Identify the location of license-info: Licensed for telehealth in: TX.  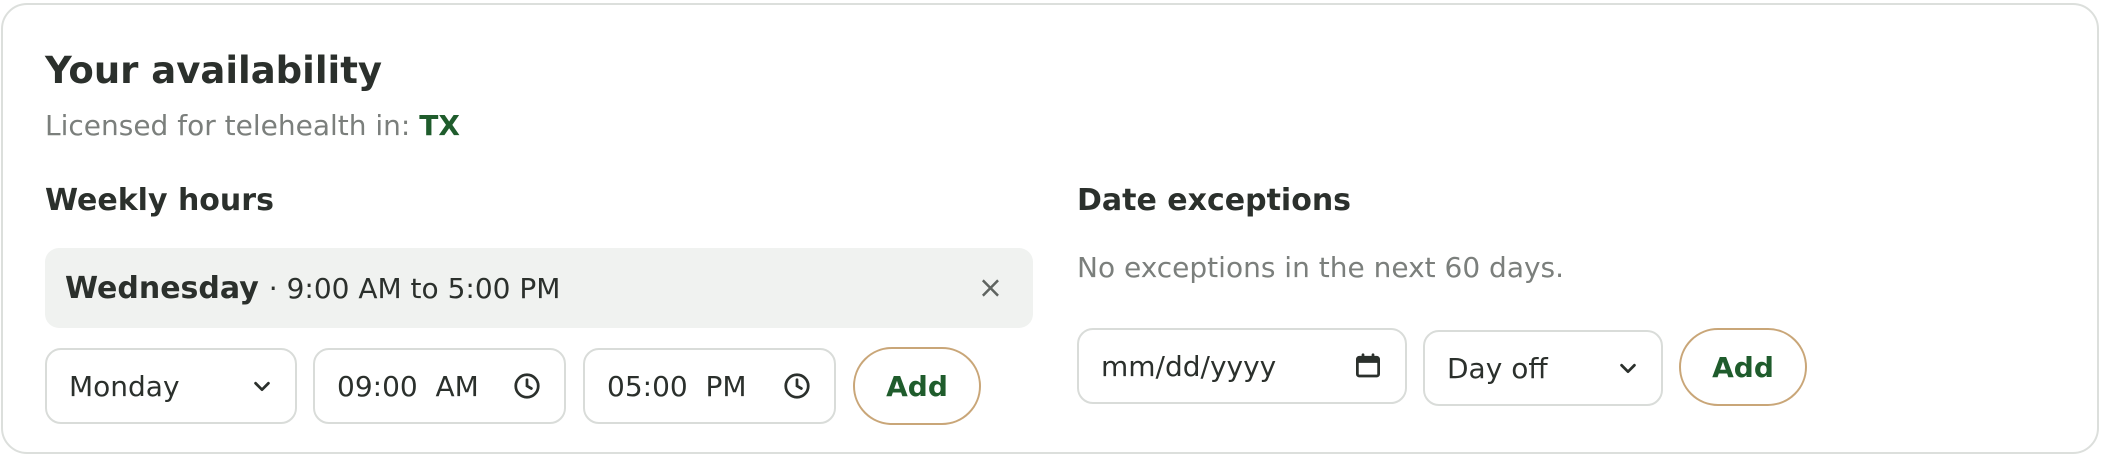
(252, 125).